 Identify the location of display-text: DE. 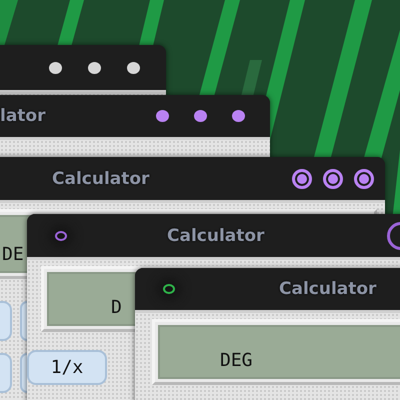
(13, 254).